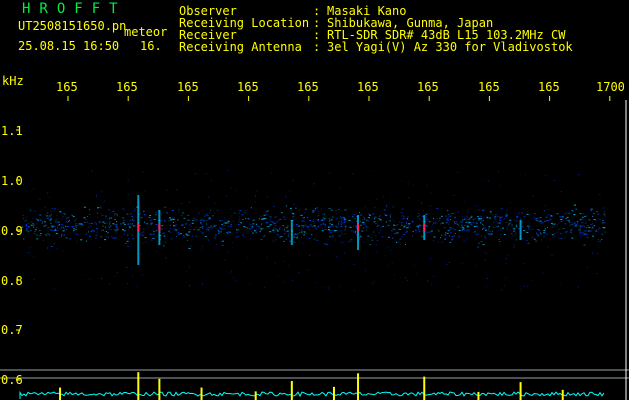 This screenshot has height=400, width=629. I want to click on file-name: UT2508151650.pn, so click(72, 26).